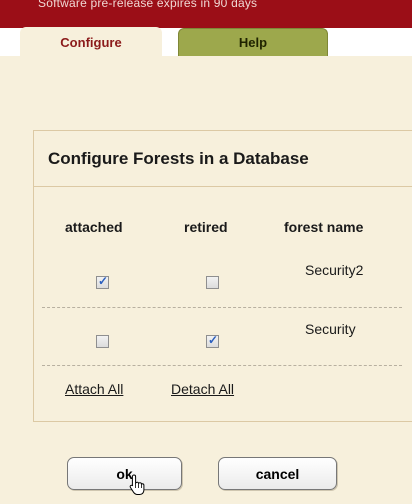 This screenshot has height=504, width=412. I want to click on prerelease-notice: Software pre-release expires in 90 days, so click(148, 5).